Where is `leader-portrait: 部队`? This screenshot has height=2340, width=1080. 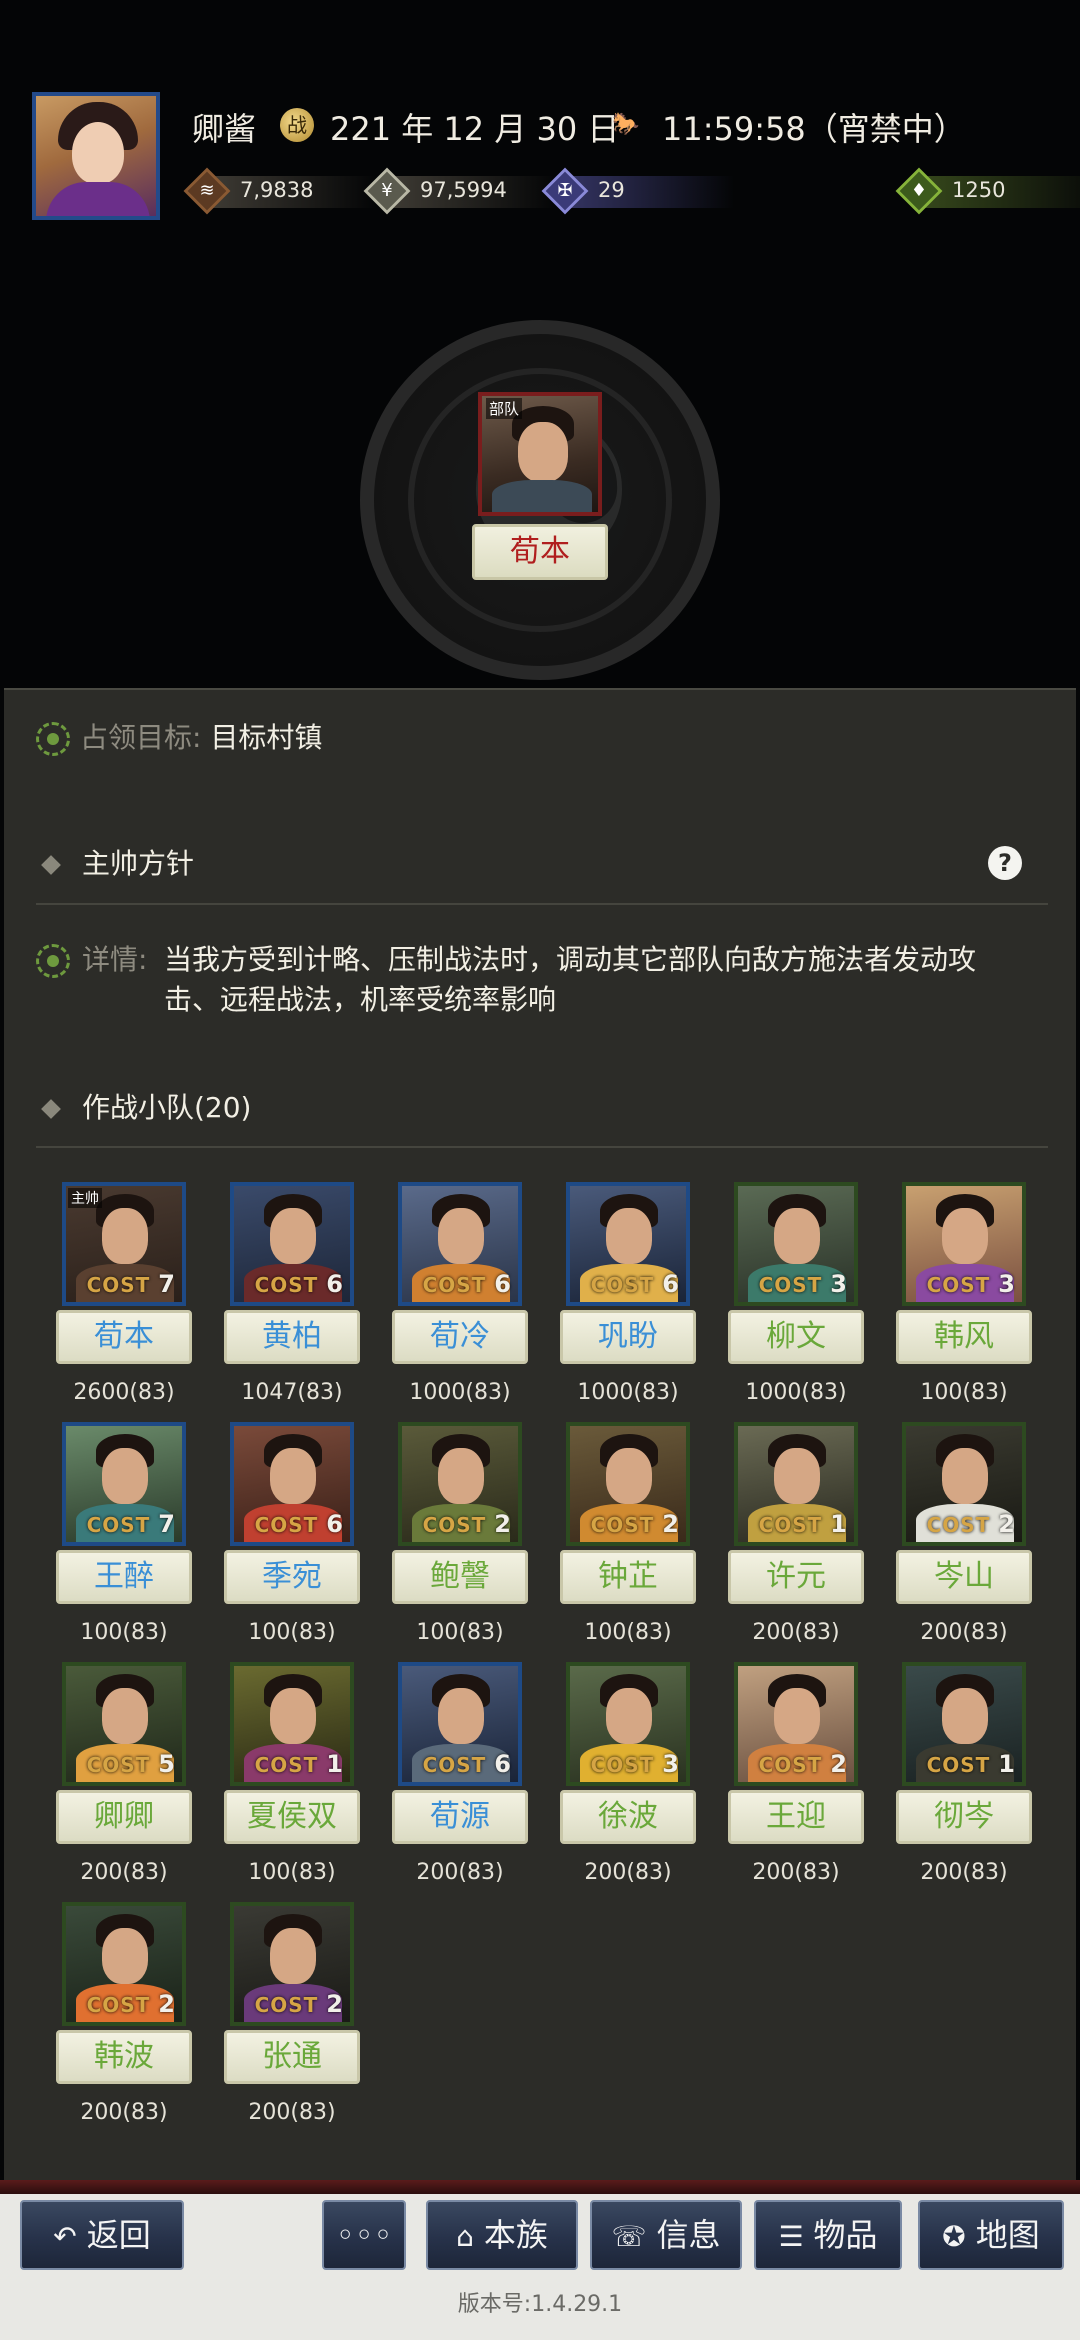 leader-portrait: 部队 is located at coordinates (540, 454).